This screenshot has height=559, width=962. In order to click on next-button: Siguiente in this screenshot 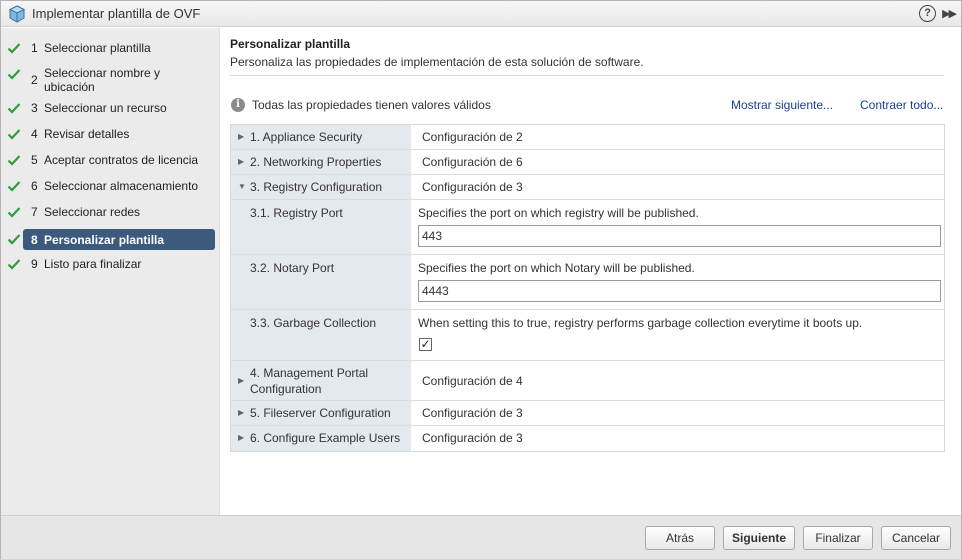, I will do `click(759, 538)`.